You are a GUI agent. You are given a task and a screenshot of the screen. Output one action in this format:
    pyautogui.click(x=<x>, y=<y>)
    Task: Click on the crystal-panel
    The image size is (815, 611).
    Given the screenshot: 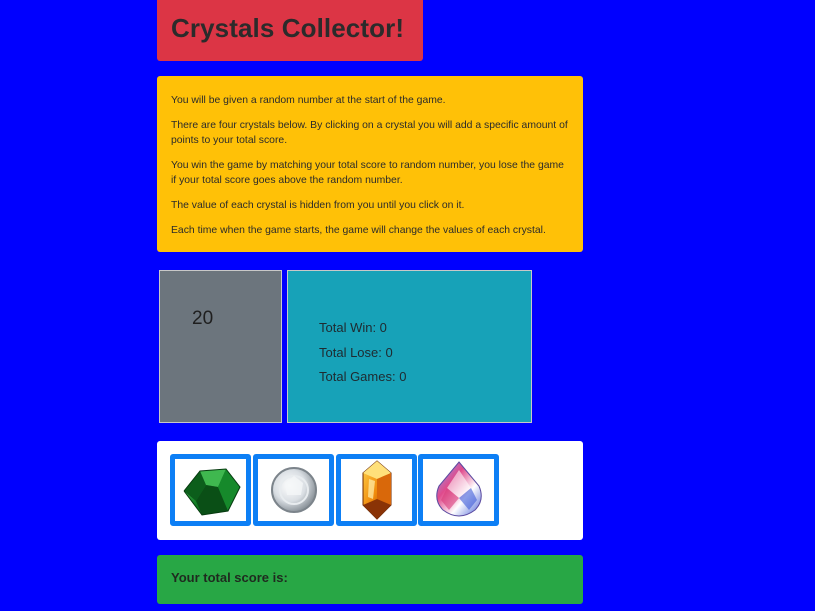 What is the action you would take?
    pyautogui.click(x=370, y=490)
    